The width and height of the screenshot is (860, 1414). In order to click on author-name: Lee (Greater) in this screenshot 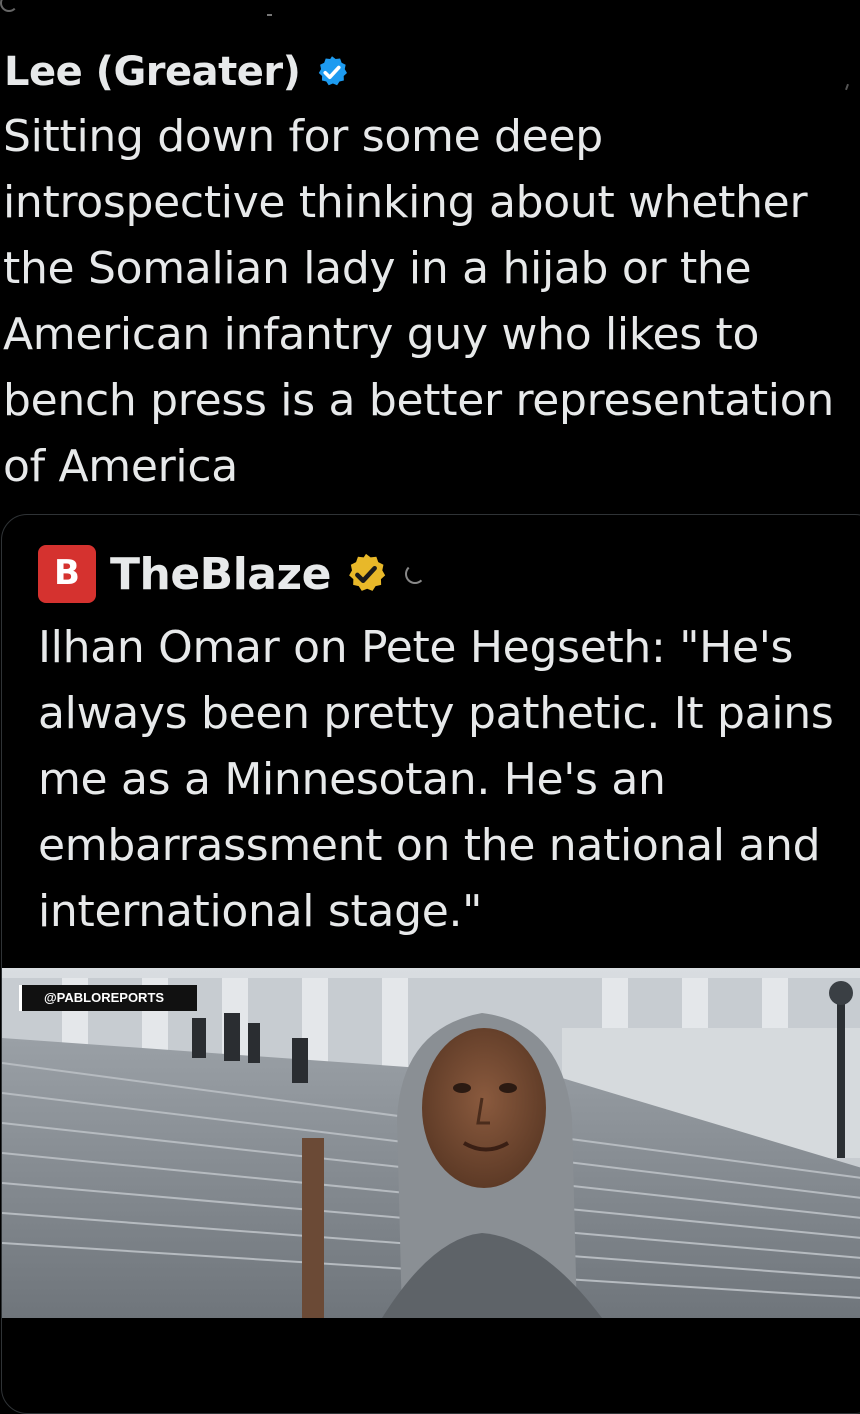, I will do `click(152, 72)`.